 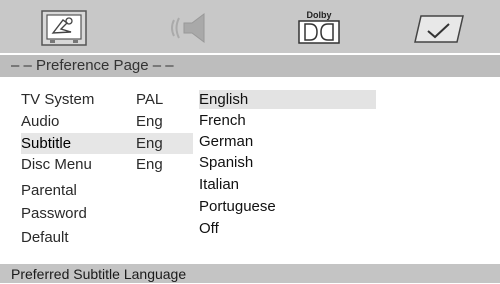 I want to click on tv-setup-icon, so click(x=64, y=28).